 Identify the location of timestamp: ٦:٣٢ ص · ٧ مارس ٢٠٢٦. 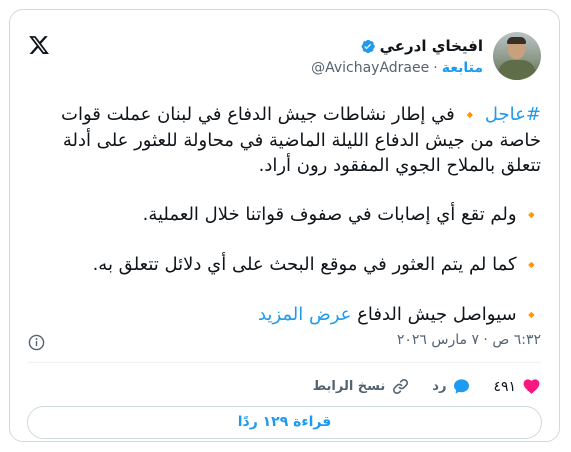
(469, 340).